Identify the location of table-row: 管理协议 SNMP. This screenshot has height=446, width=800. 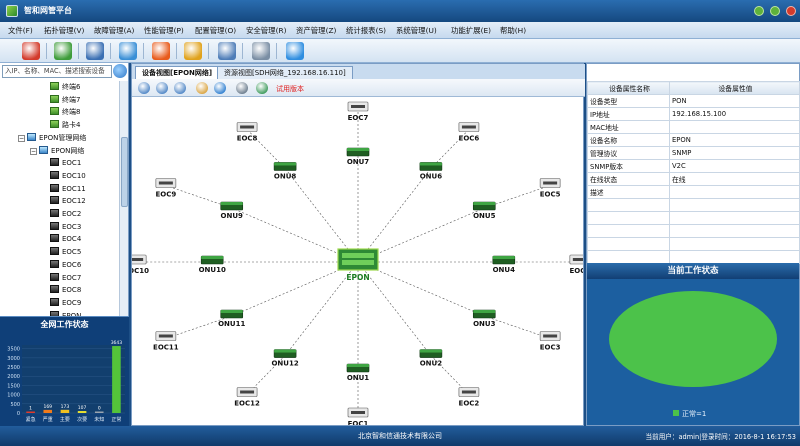
(693, 153).